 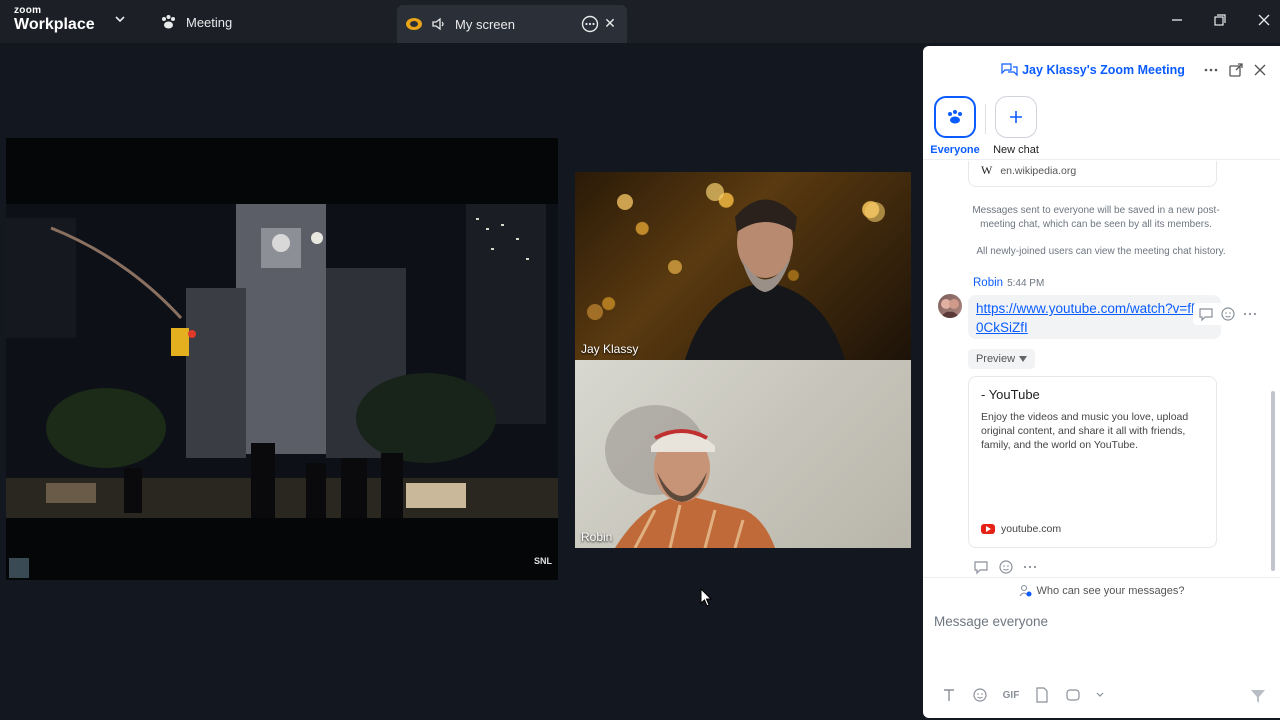 I want to click on chat-title-text: Jay Klassy's Zoom Meeting, so click(x=1103, y=69).